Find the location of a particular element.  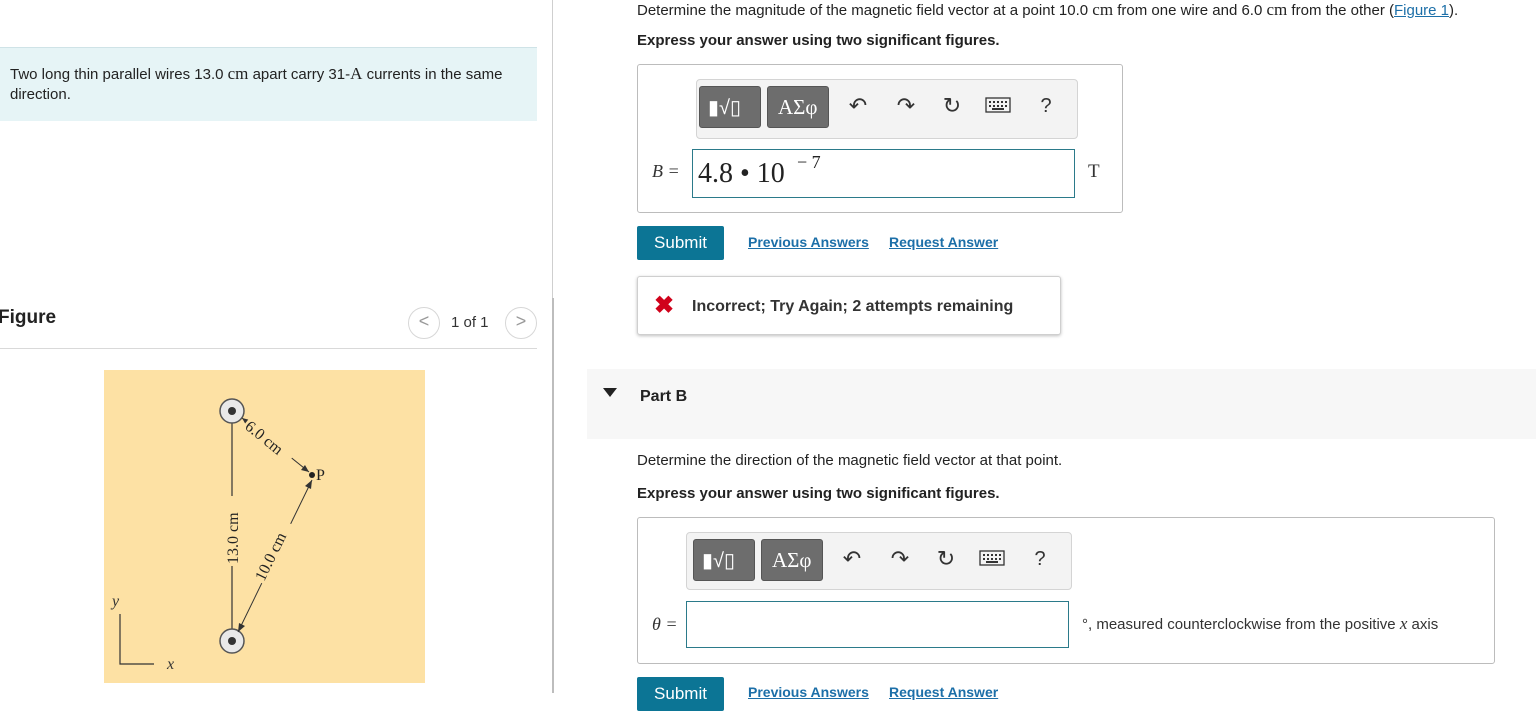

label-separation: 13.0 cm is located at coordinates (233, 538).